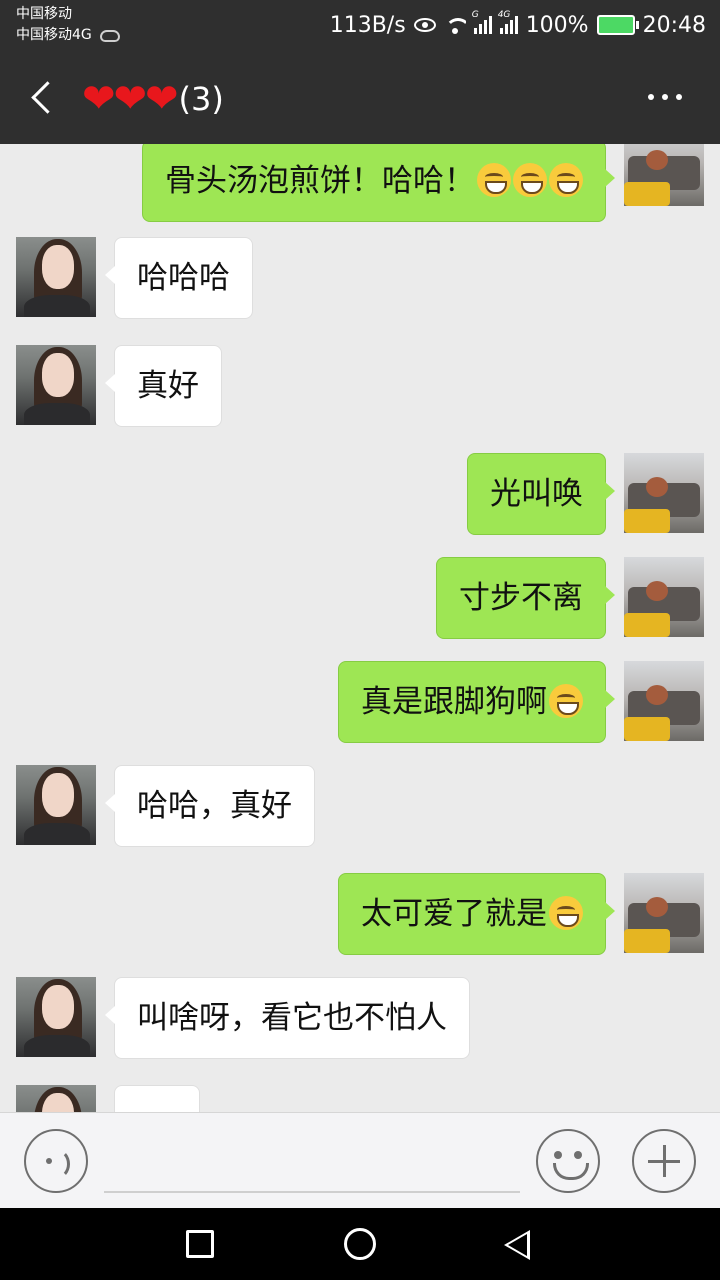  I want to click on message-text: 寸步不离, so click(521, 598).